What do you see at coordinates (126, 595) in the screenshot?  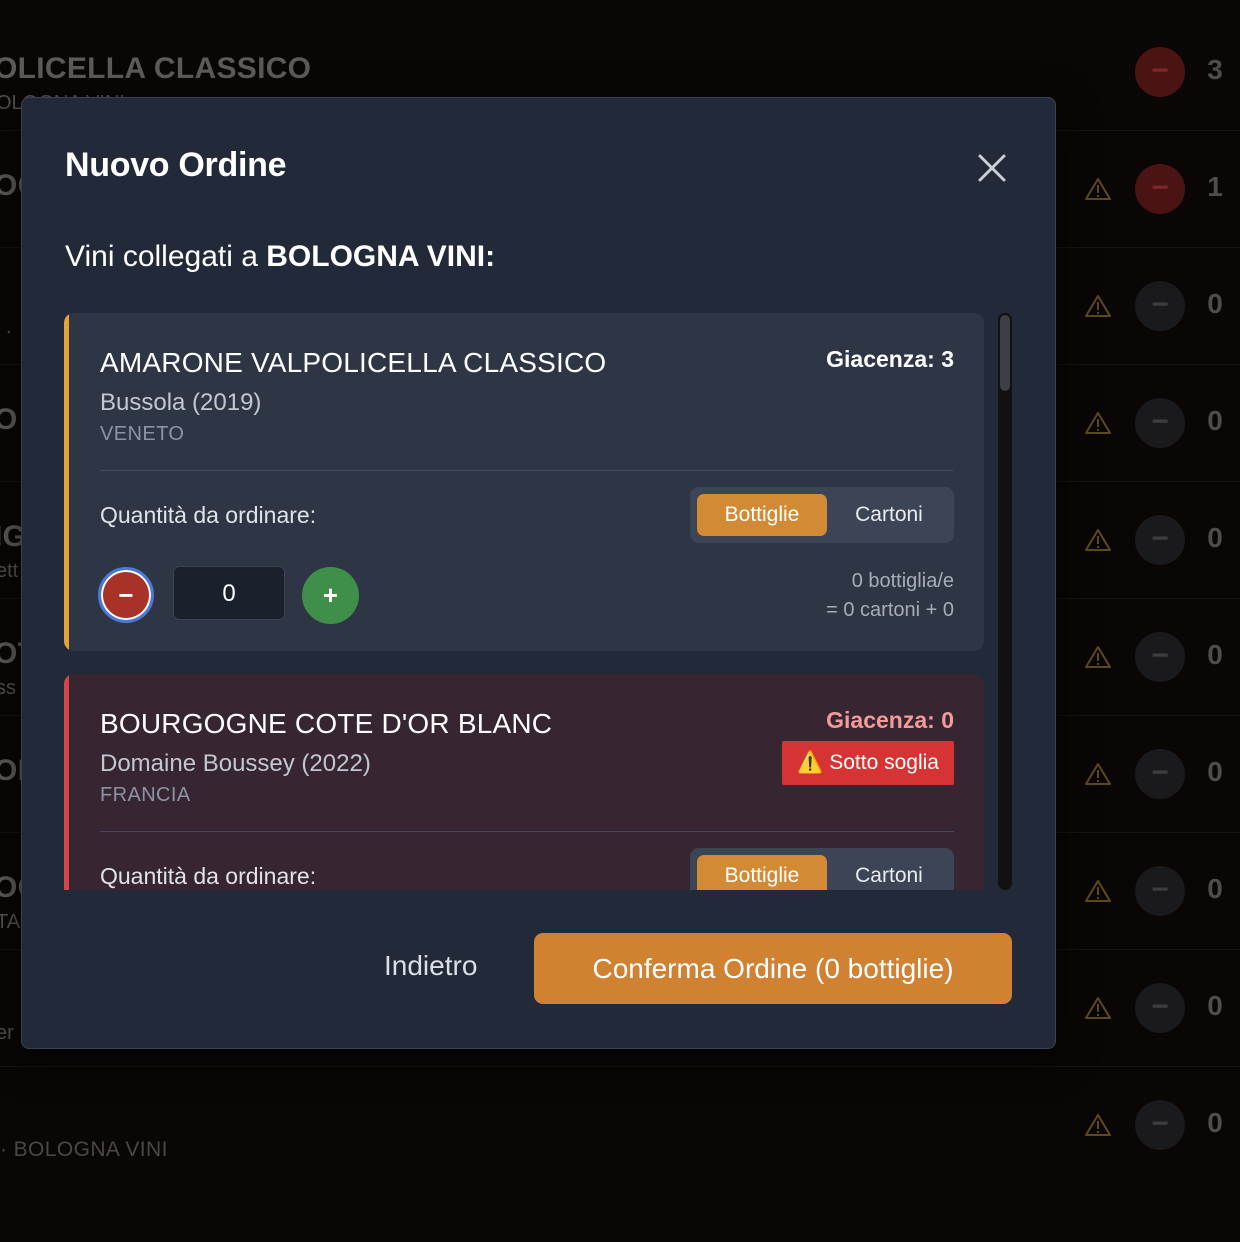 I see `decrement-button: −` at bounding box center [126, 595].